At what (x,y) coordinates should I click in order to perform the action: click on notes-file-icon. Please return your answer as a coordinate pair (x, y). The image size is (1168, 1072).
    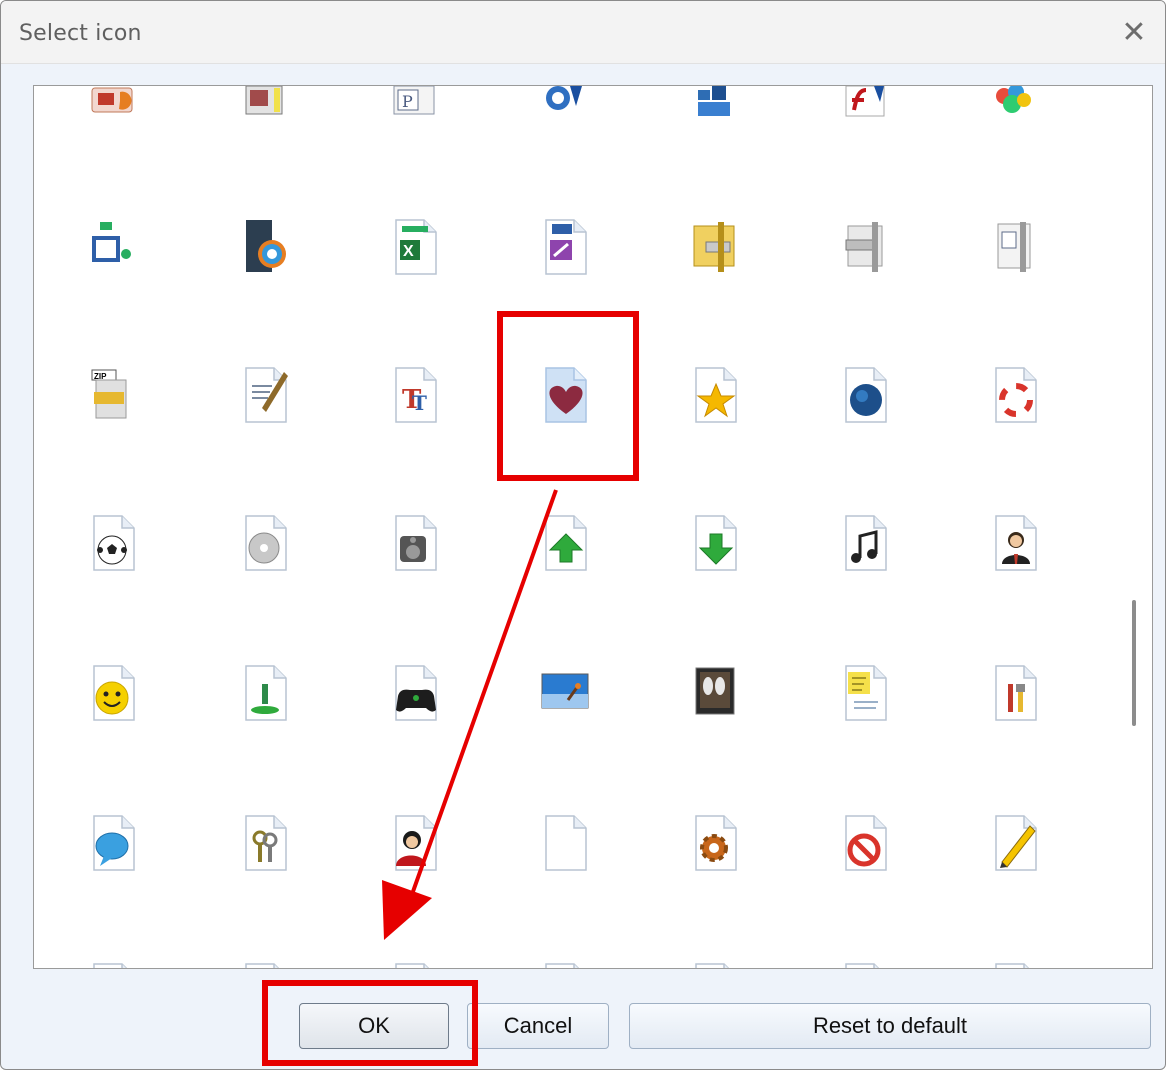
    Looking at the image, I should click on (865, 693).